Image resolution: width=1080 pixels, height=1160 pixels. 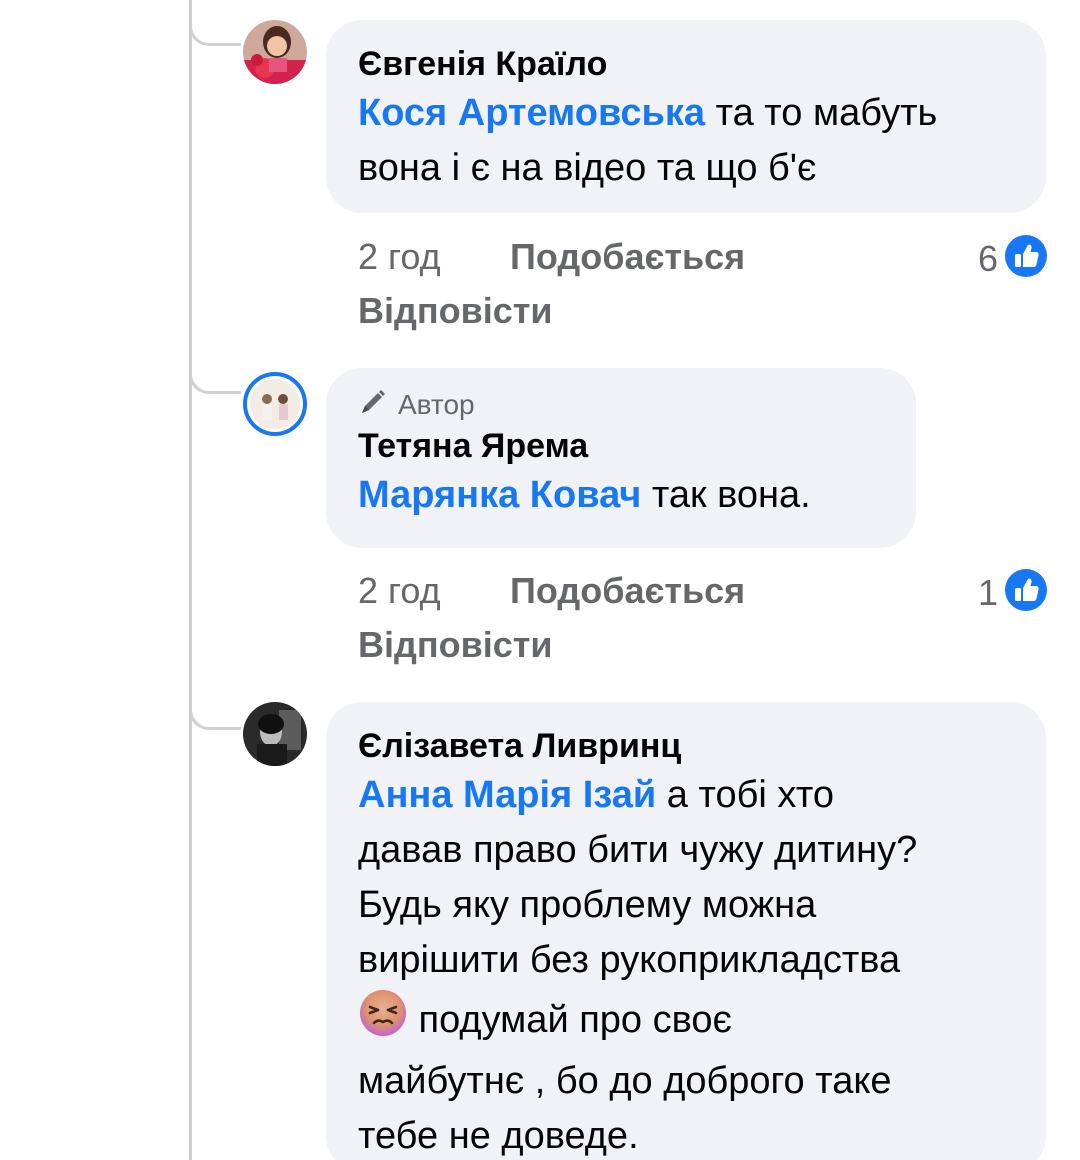 I want to click on comment-text-line: а тобі хто, so click(x=745, y=795).